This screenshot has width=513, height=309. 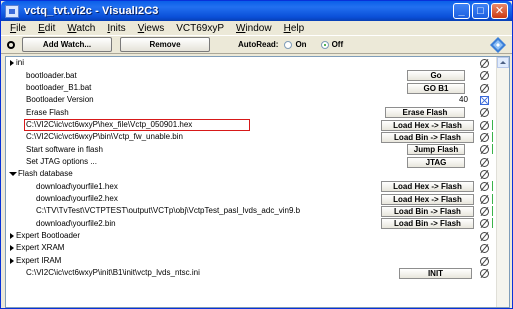 What do you see at coordinates (76, 223) in the screenshot?
I see `row-label: download\yourfile2.bin` at bounding box center [76, 223].